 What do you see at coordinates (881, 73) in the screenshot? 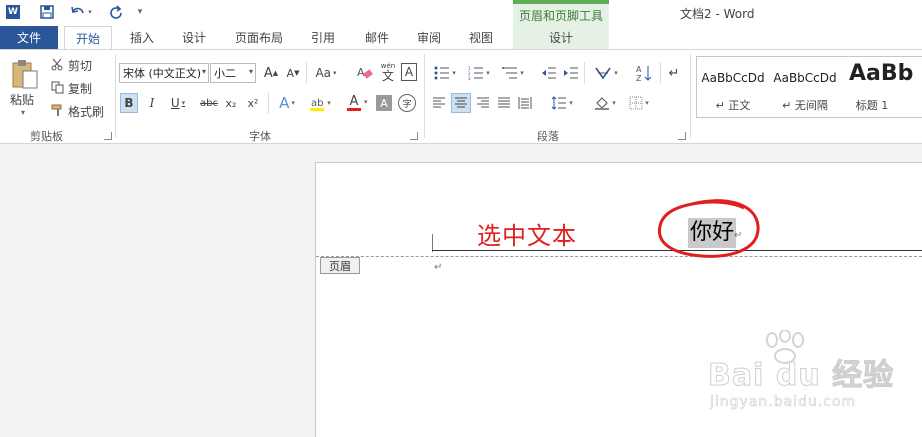
I see `style-preview: AaBb` at bounding box center [881, 73].